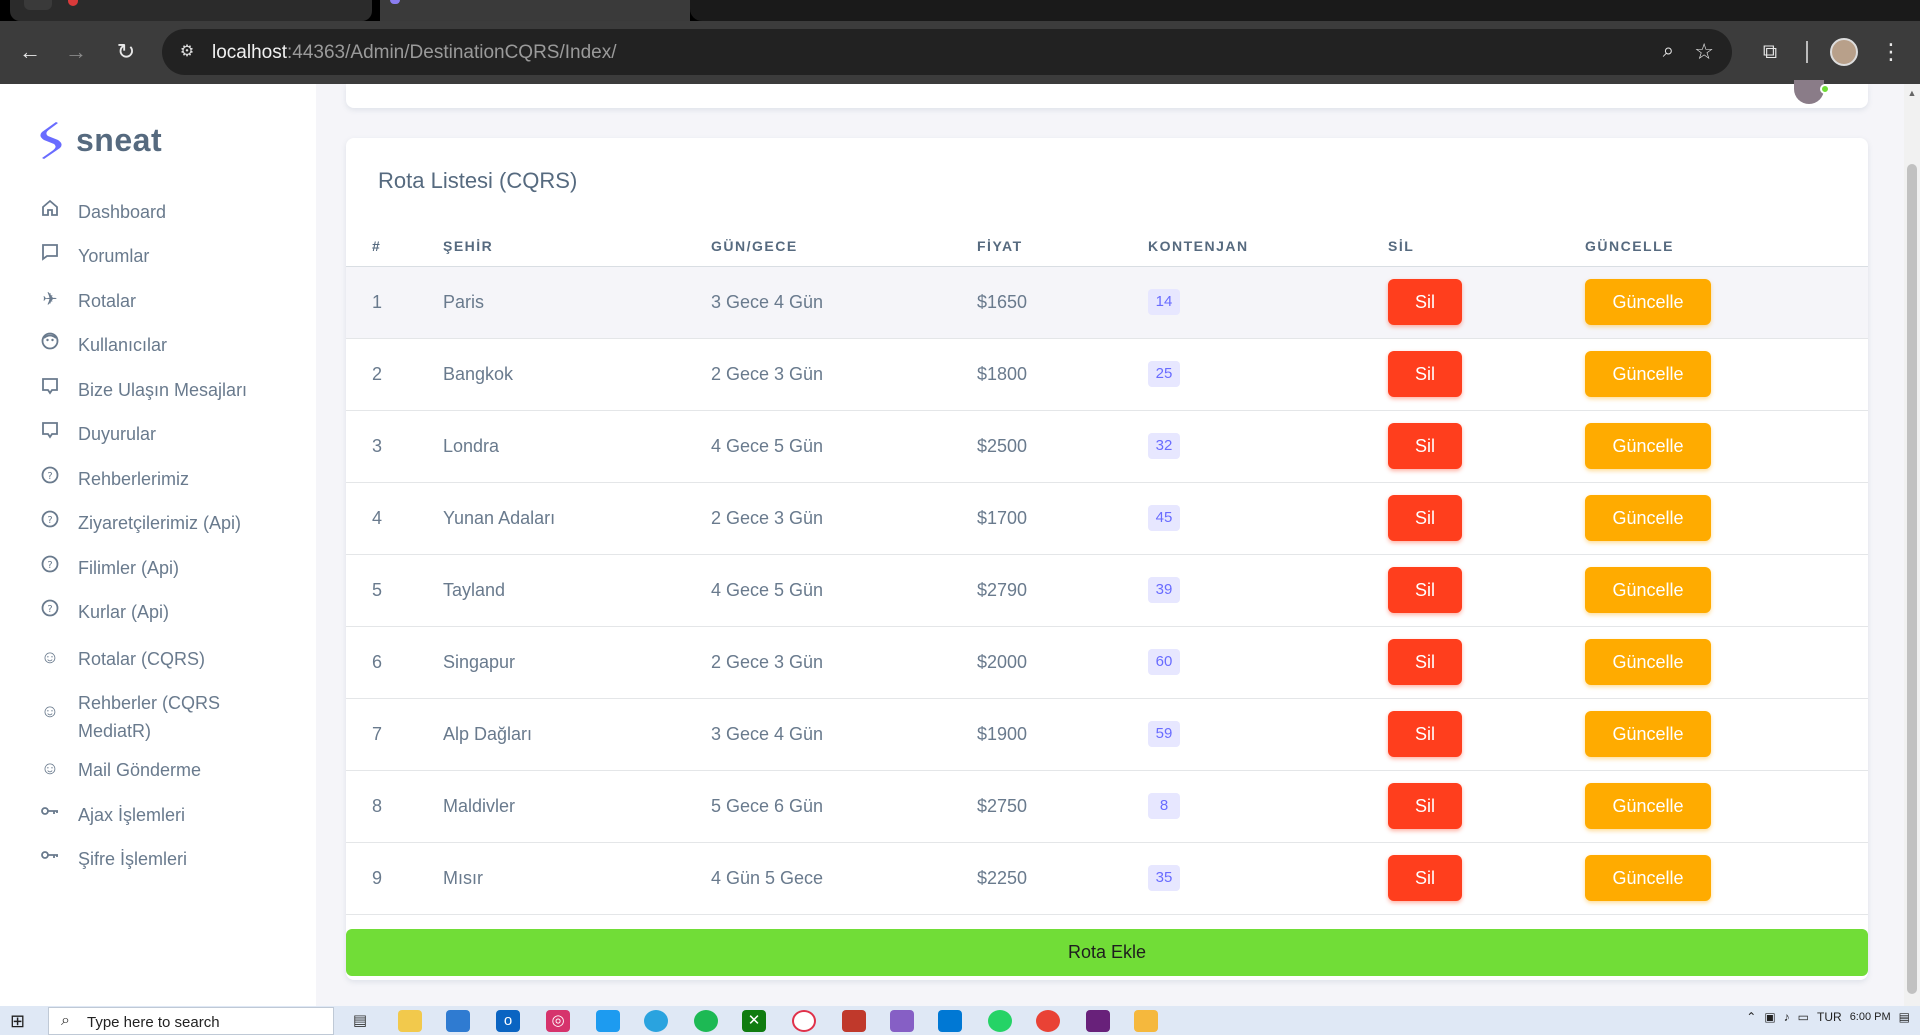 The image size is (1920, 1035). Describe the element at coordinates (76, 52) in the screenshot. I see `forward-icon: →` at that location.